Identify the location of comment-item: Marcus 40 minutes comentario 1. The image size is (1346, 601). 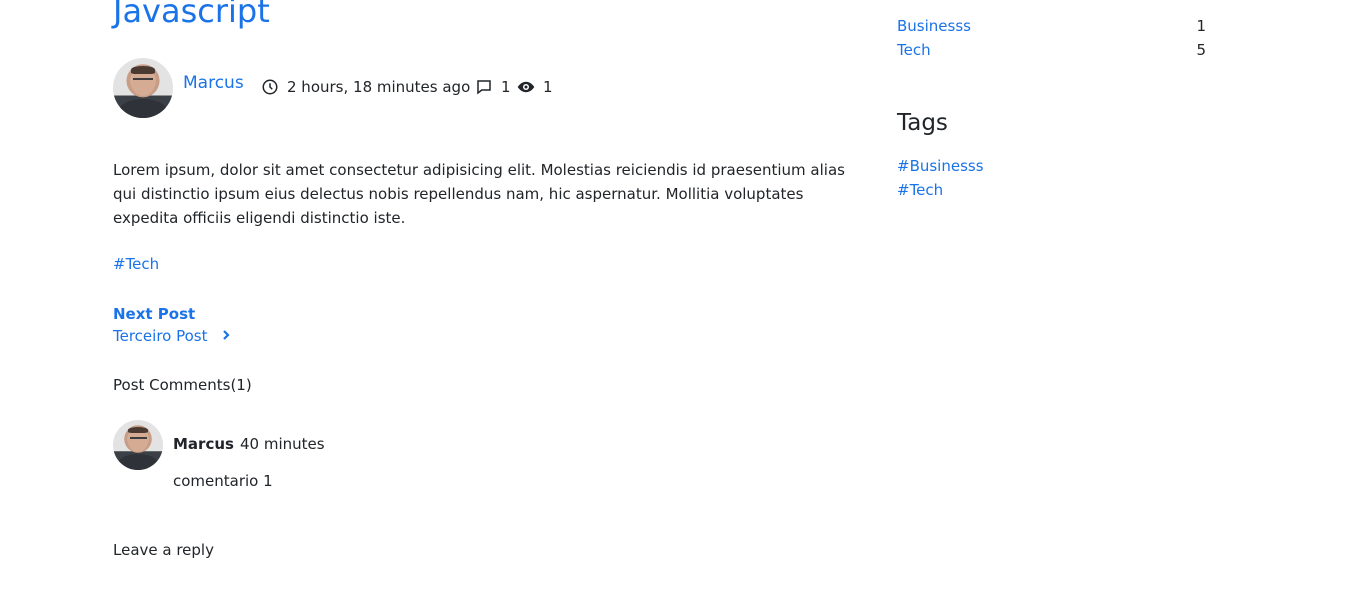
(313, 459).